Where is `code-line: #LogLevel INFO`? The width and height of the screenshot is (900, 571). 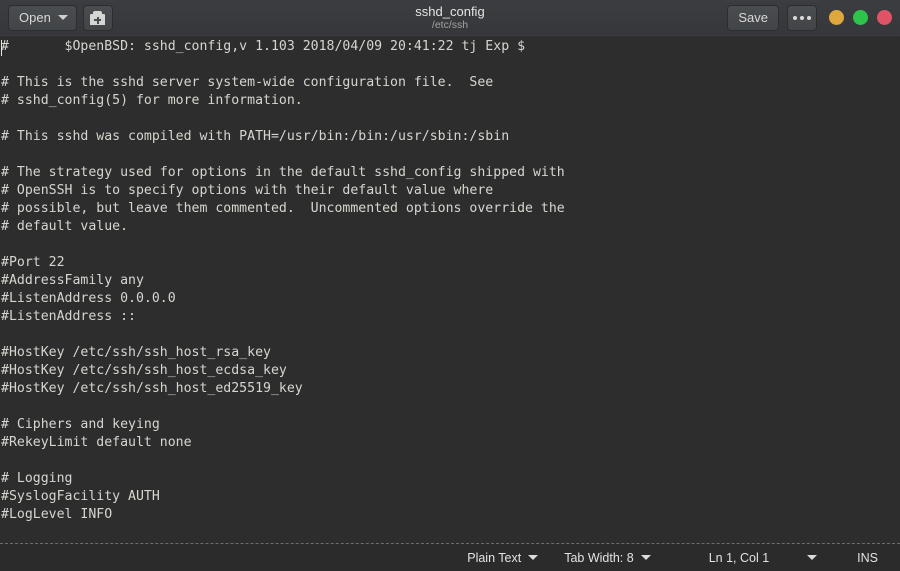 code-line: #LogLevel INFO is located at coordinates (57, 514).